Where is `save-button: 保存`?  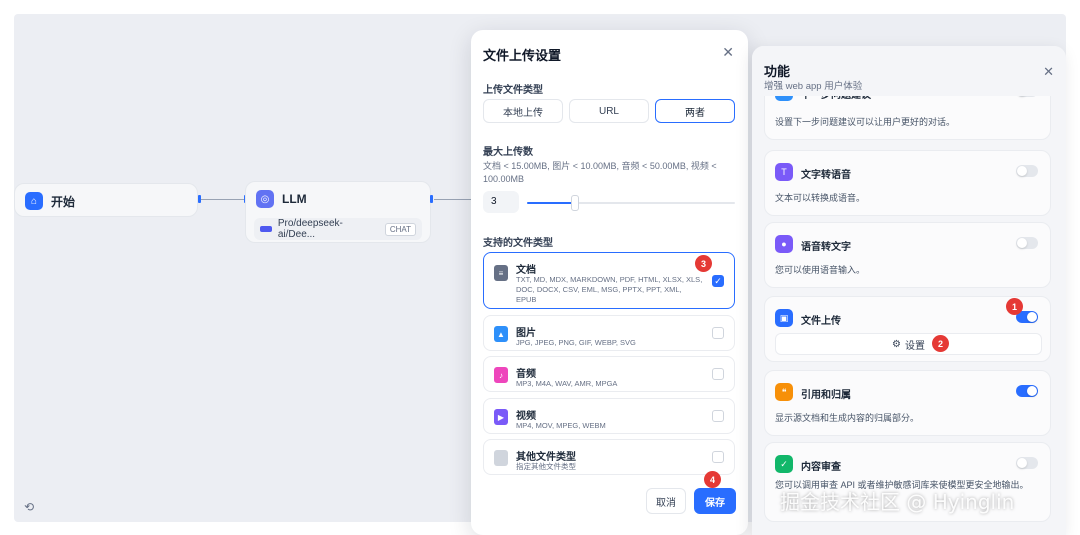 save-button: 保存 is located at coordinates (715, 501).